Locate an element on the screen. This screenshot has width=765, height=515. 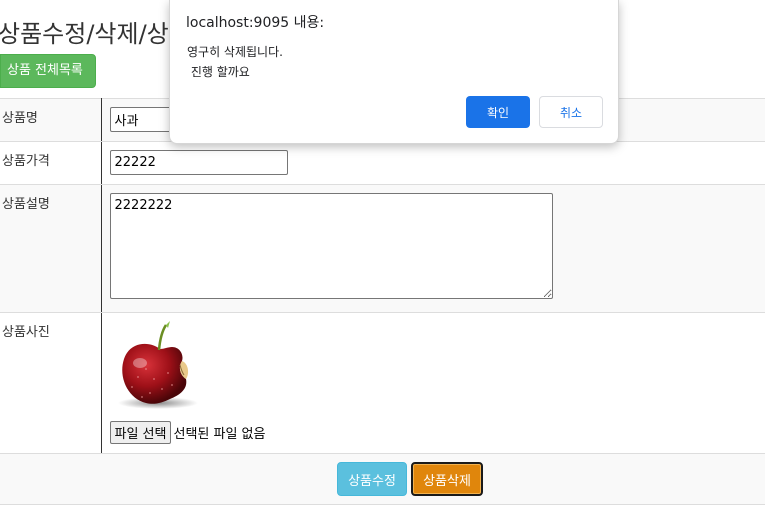
action-row: 상품수정 상품삭제 is located at coordinates (382, 479).